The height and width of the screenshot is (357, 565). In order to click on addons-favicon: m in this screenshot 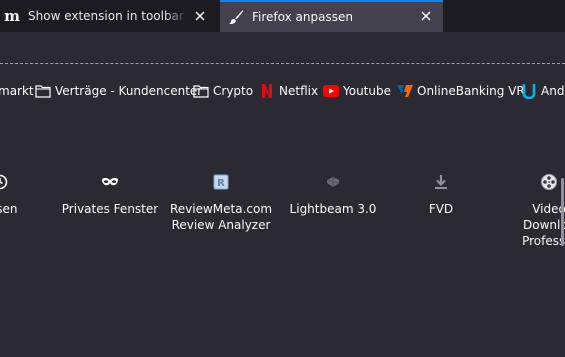, I will do `click(12, 16)`.